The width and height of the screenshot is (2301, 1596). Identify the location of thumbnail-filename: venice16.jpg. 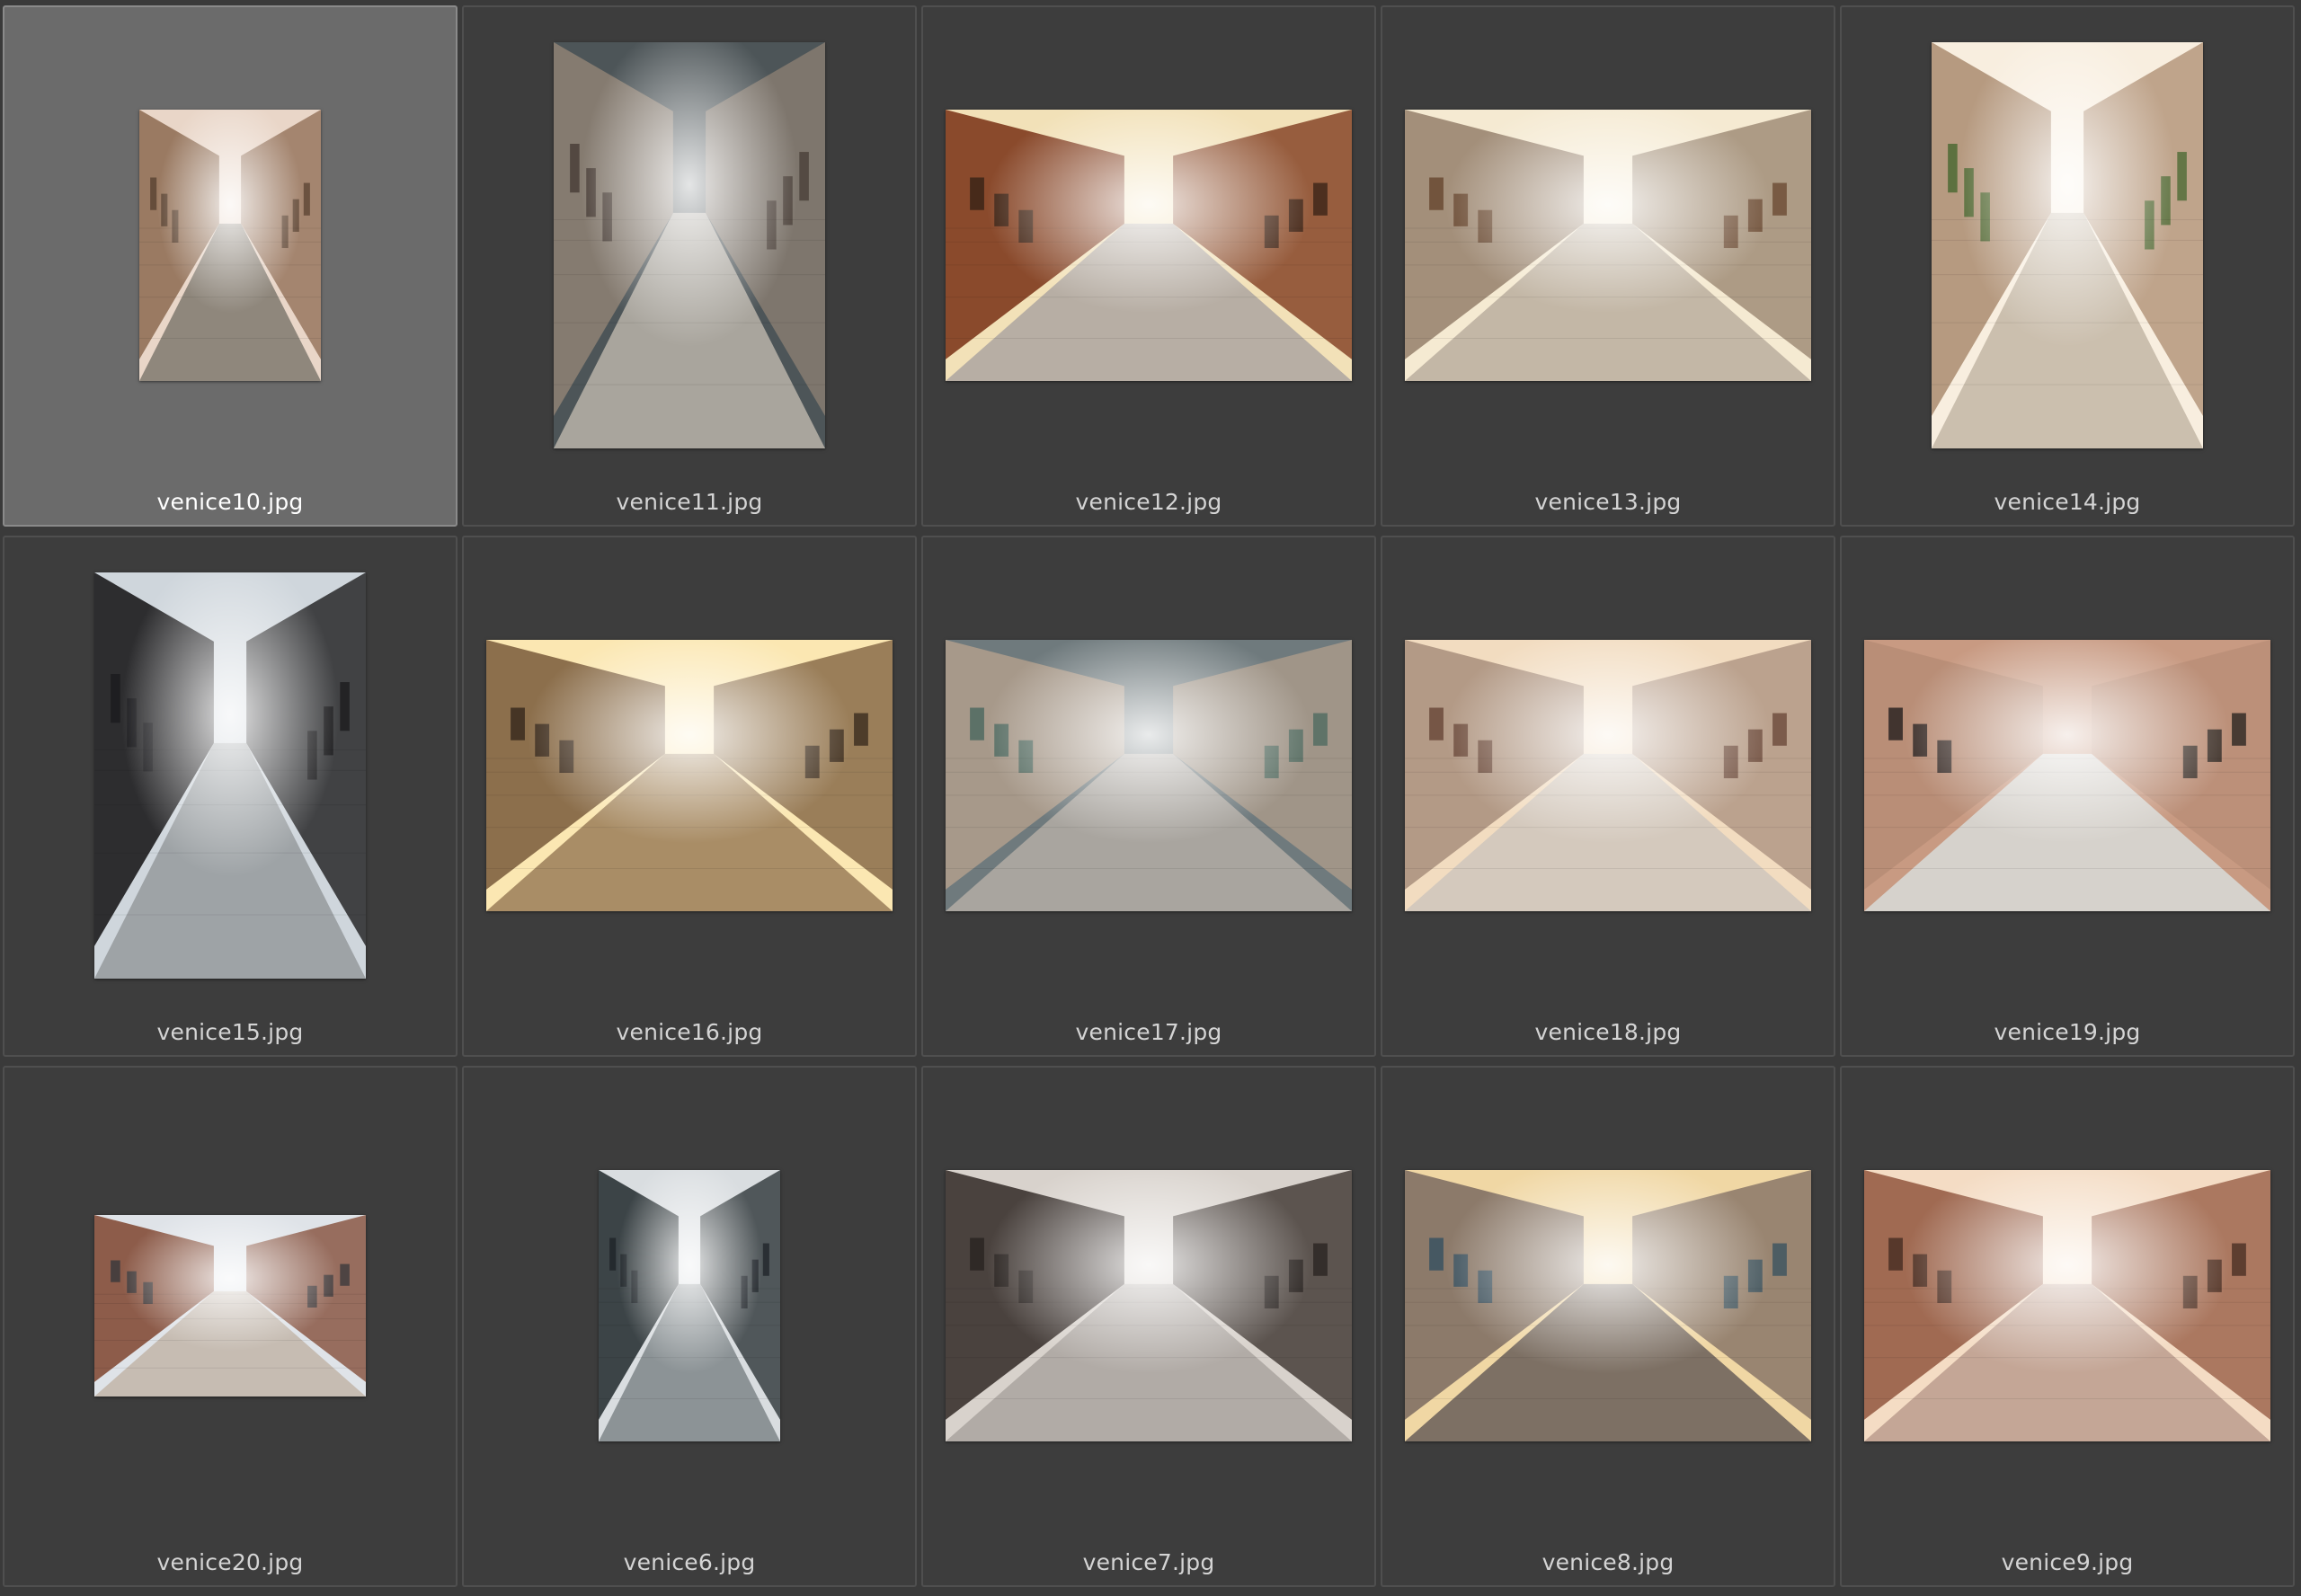
(689, 1032).